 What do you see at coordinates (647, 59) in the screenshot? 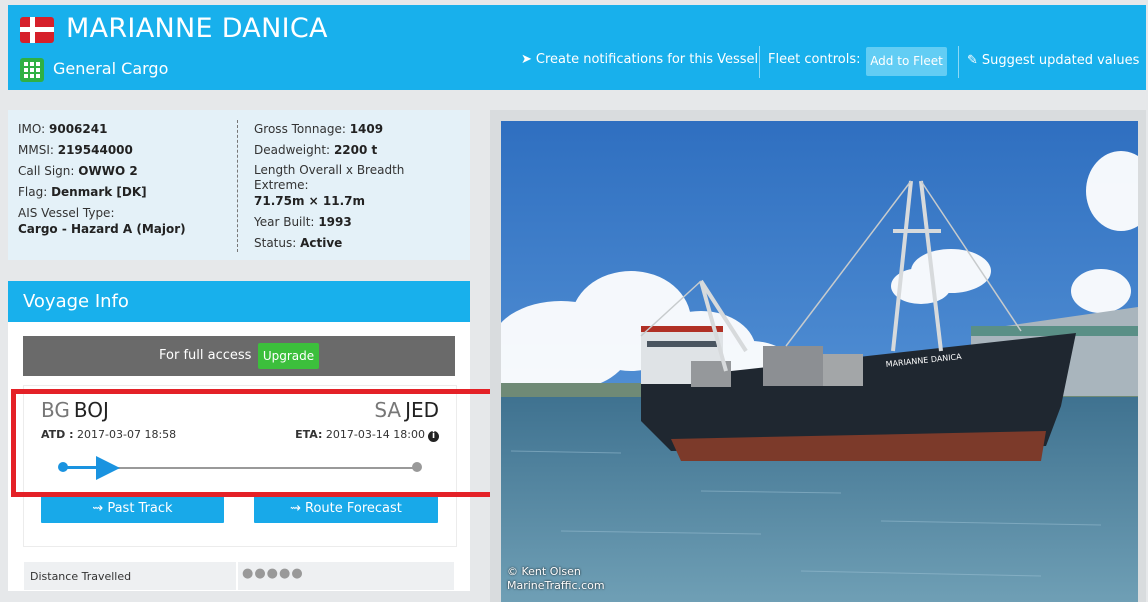
I see `create-notifications-label: Create notifications for this Vessel` at bounding box center [647, 59].